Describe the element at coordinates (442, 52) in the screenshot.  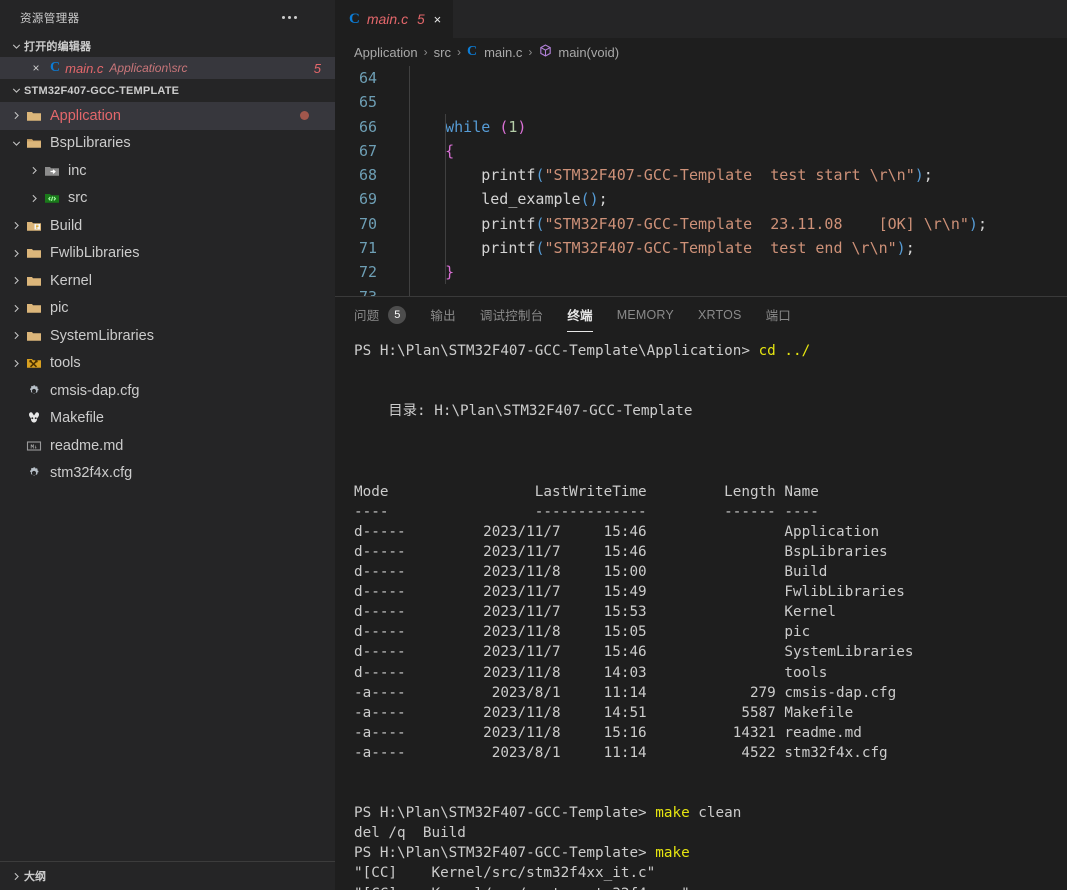
I see `breadcrumb-item-src: src` at that location.